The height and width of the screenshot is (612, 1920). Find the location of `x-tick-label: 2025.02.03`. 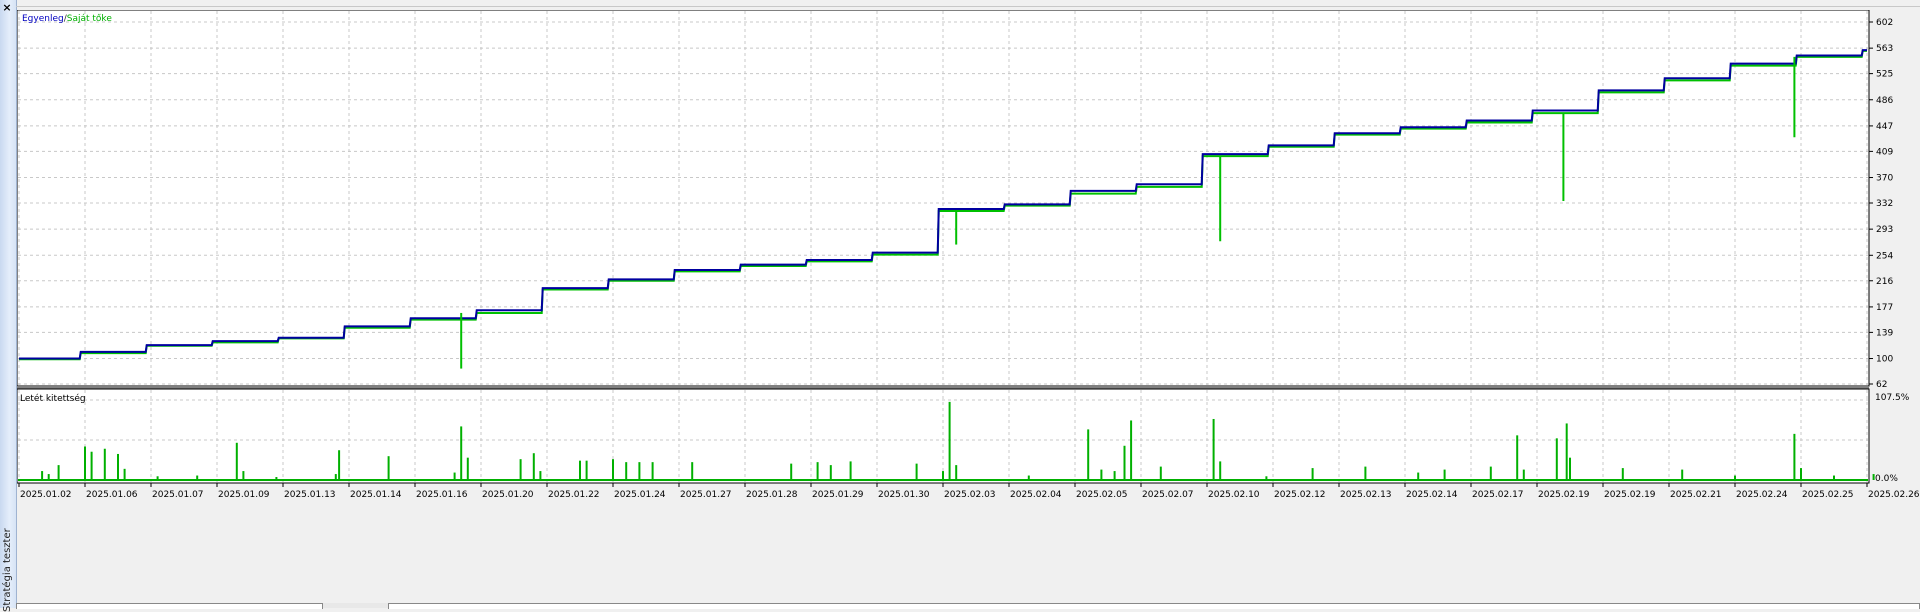

x-tick-label: 2025.02.03 is located at coordinates (970, 495).